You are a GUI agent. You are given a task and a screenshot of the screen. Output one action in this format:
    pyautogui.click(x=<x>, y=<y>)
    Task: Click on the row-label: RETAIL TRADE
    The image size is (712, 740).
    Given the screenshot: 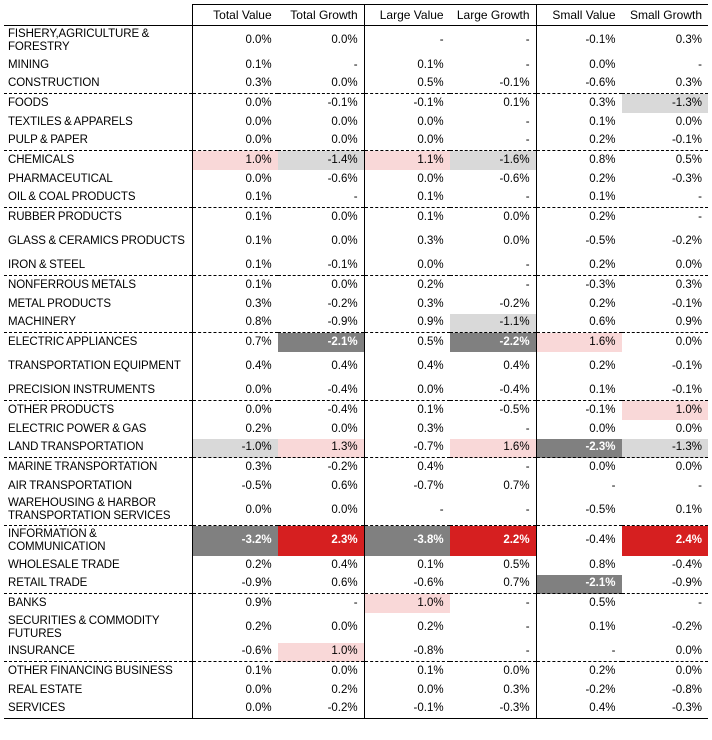 What is the action you would take?
    pyautogui.click(x=98, y=584)
    